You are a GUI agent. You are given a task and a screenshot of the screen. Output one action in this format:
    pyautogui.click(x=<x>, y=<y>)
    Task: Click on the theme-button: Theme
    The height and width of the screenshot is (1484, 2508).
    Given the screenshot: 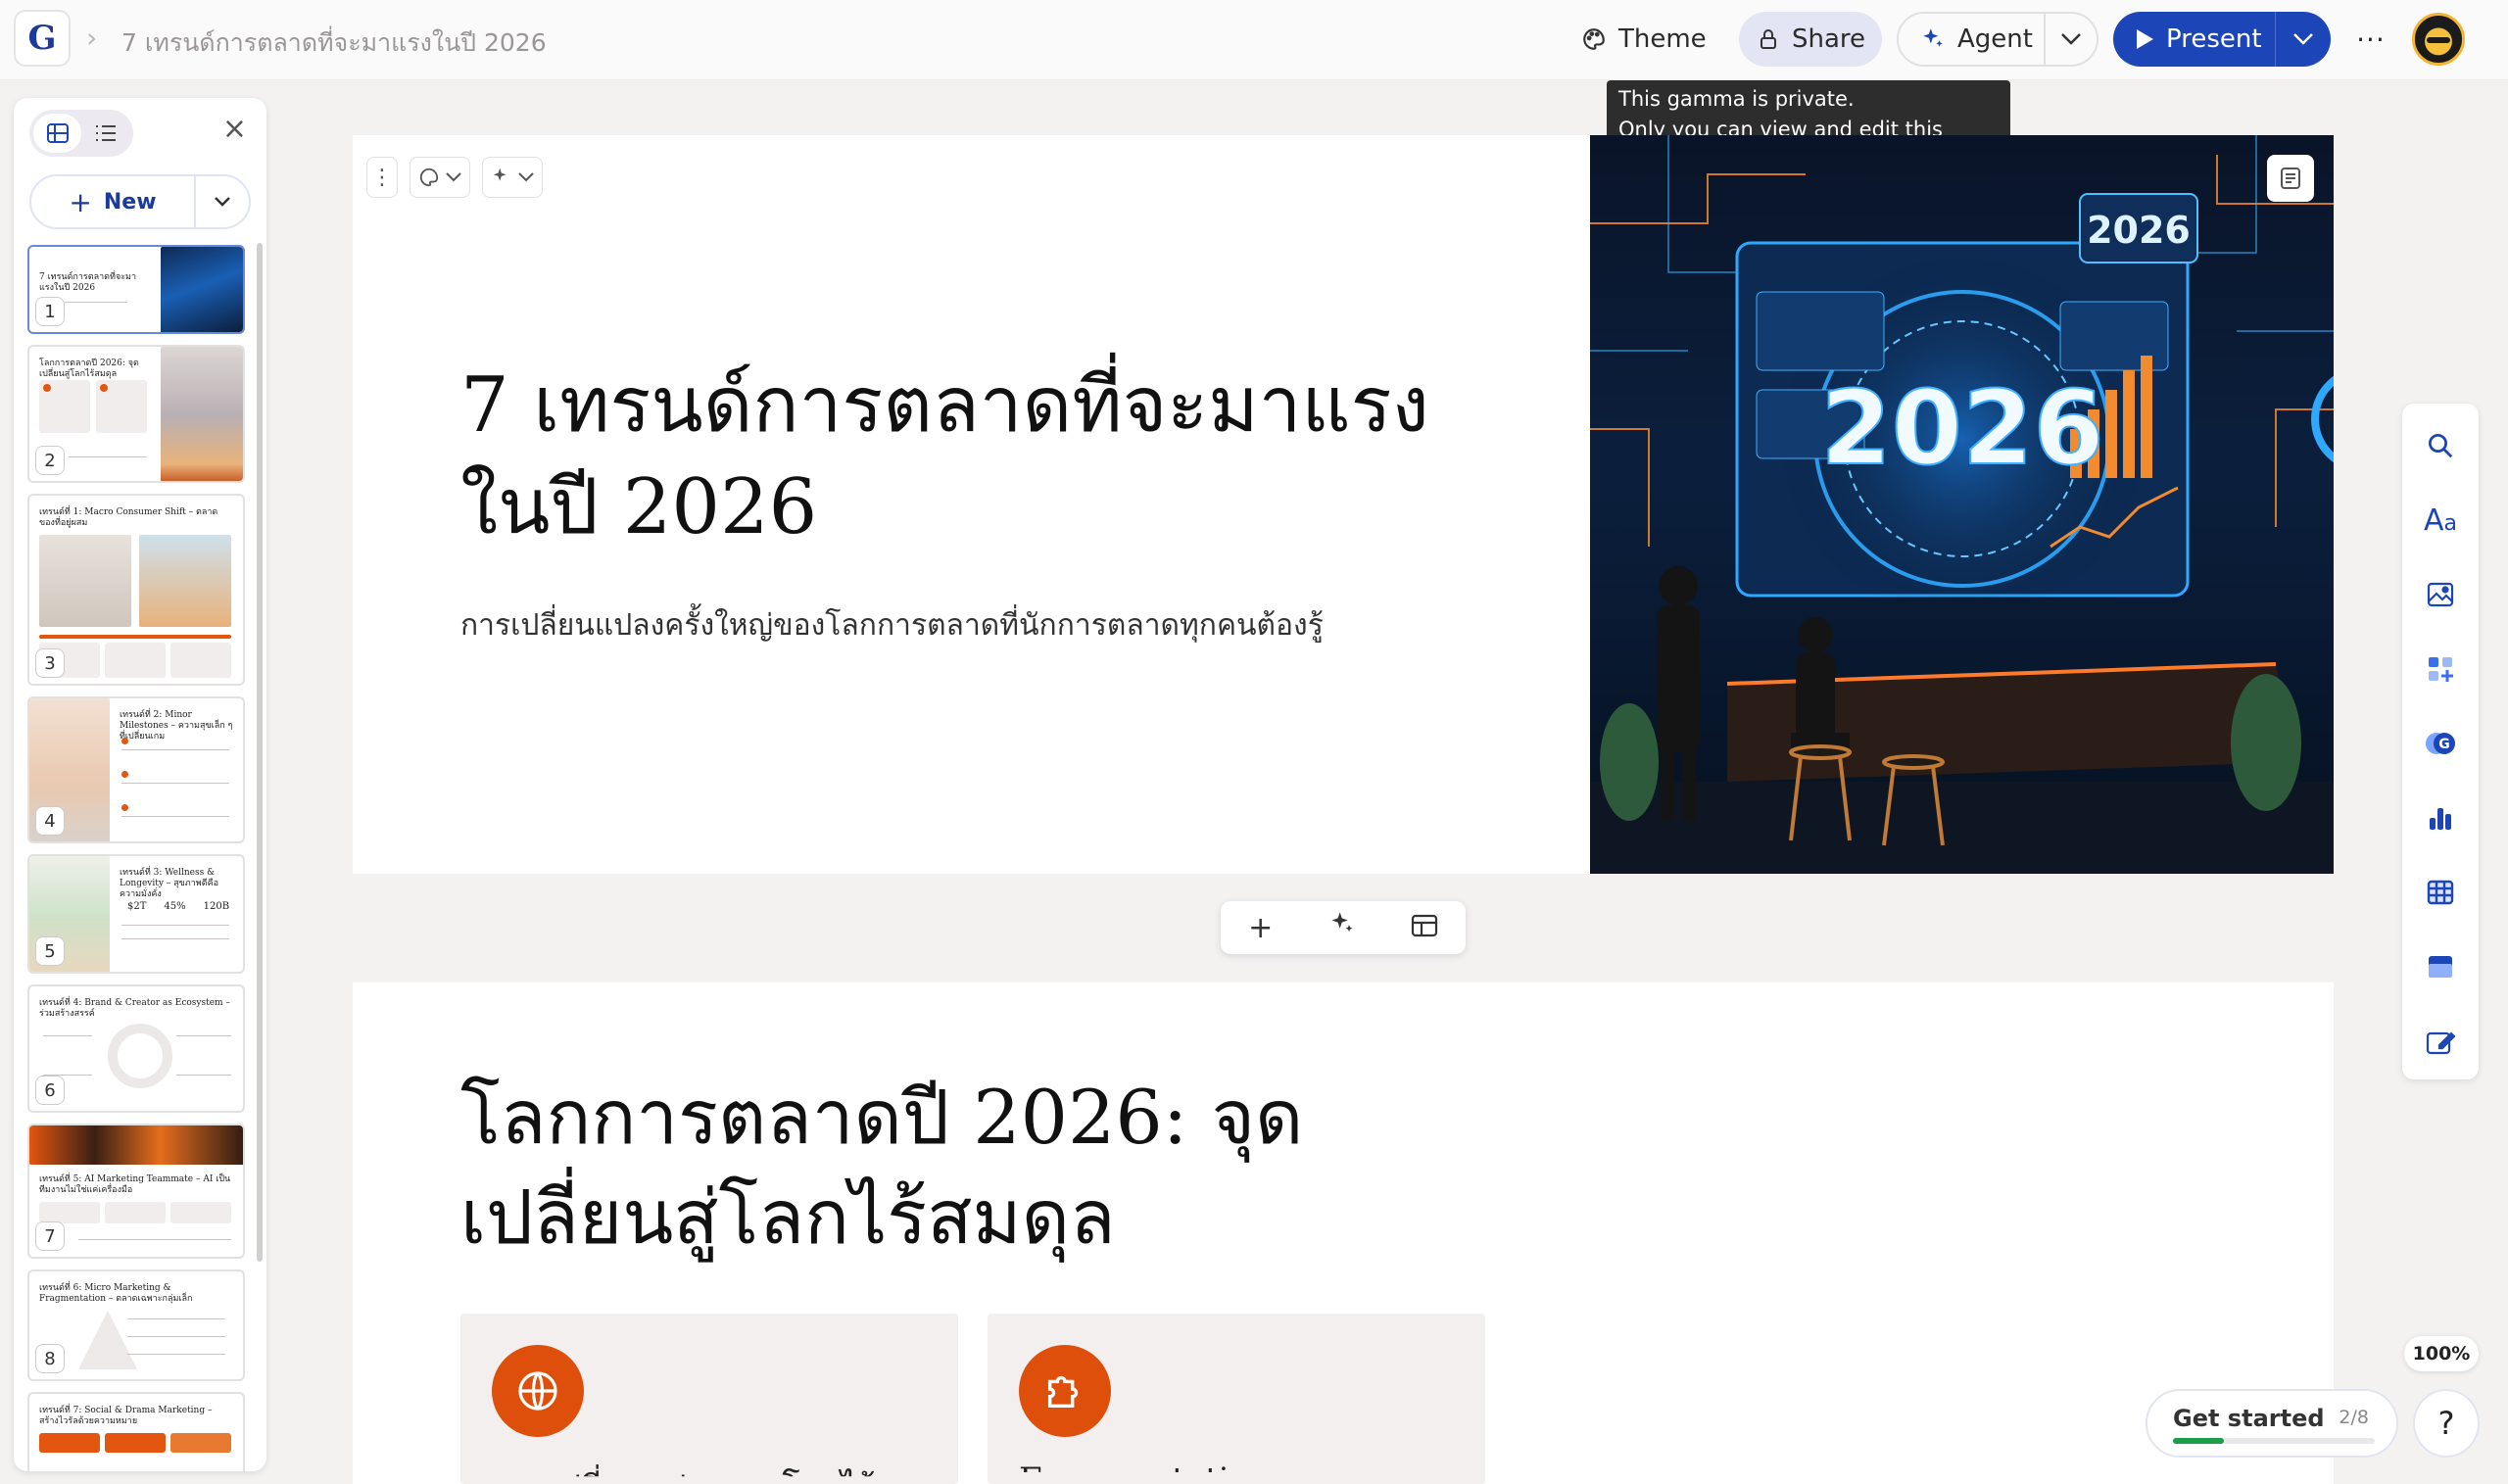 What is the action you would take?
    pyautogui.click(x=1644, y=39)
    